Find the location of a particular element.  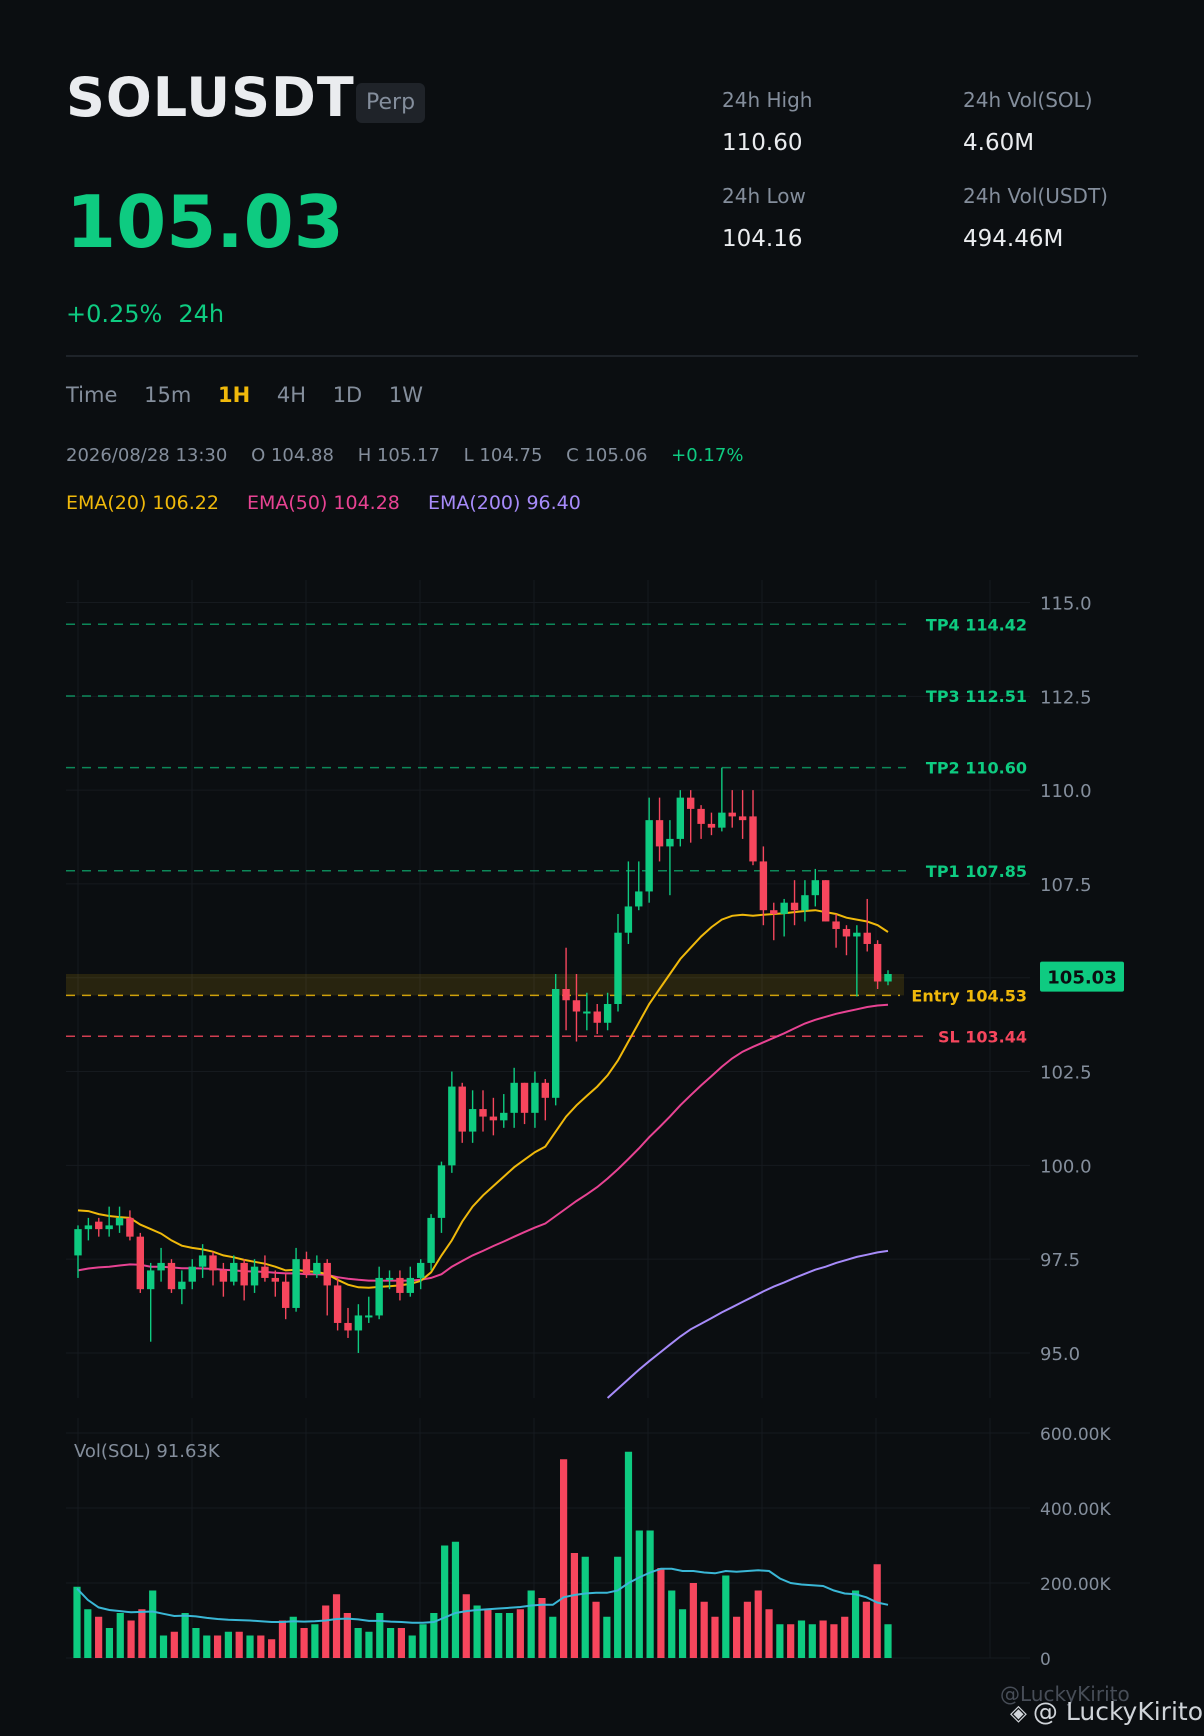

price-axis-tick: 100.0 is located at coordinates (1066, 1166).